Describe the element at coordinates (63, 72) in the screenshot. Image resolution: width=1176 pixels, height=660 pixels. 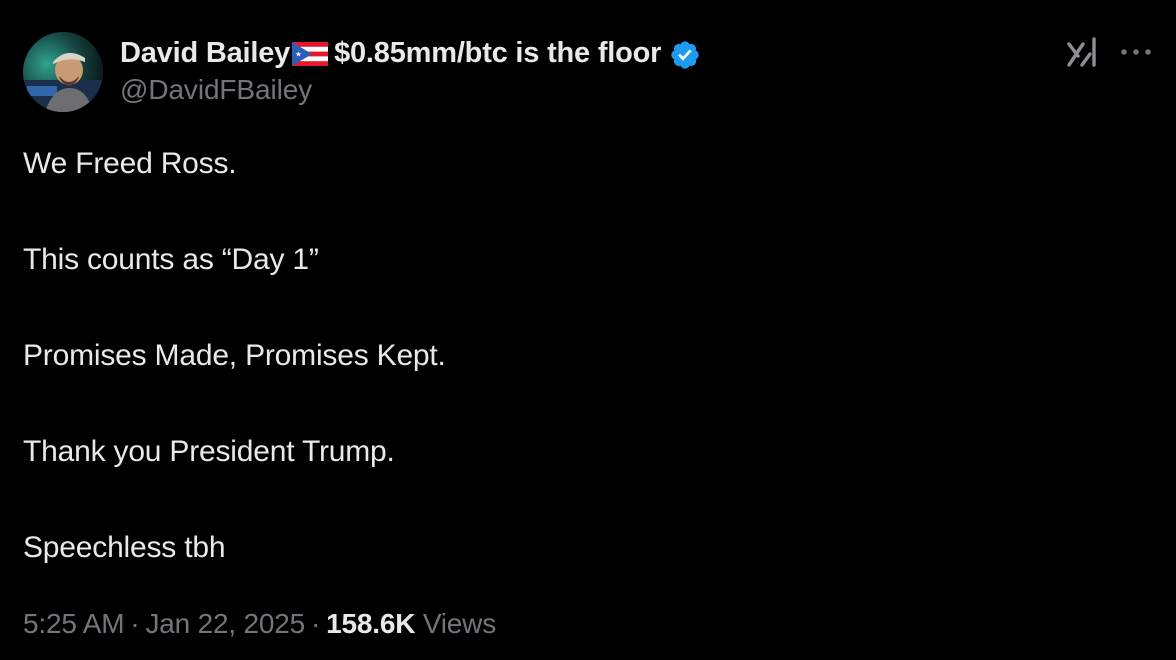
I see `avatar` at that location.